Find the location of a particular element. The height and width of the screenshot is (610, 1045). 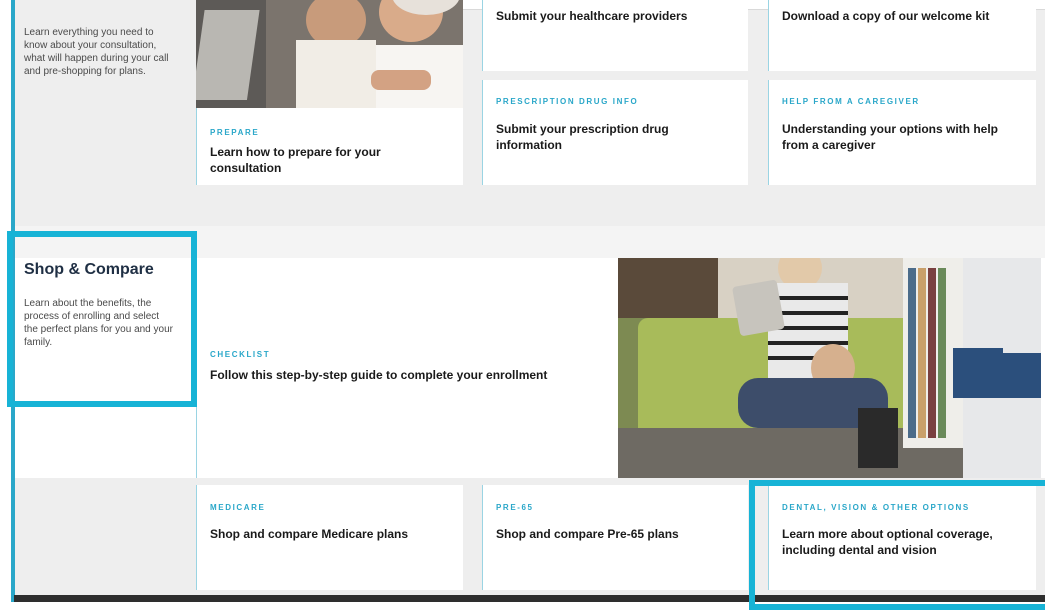

pre65-title: Shop and compare Pre-65 plans is located at coordinates (616, 534).